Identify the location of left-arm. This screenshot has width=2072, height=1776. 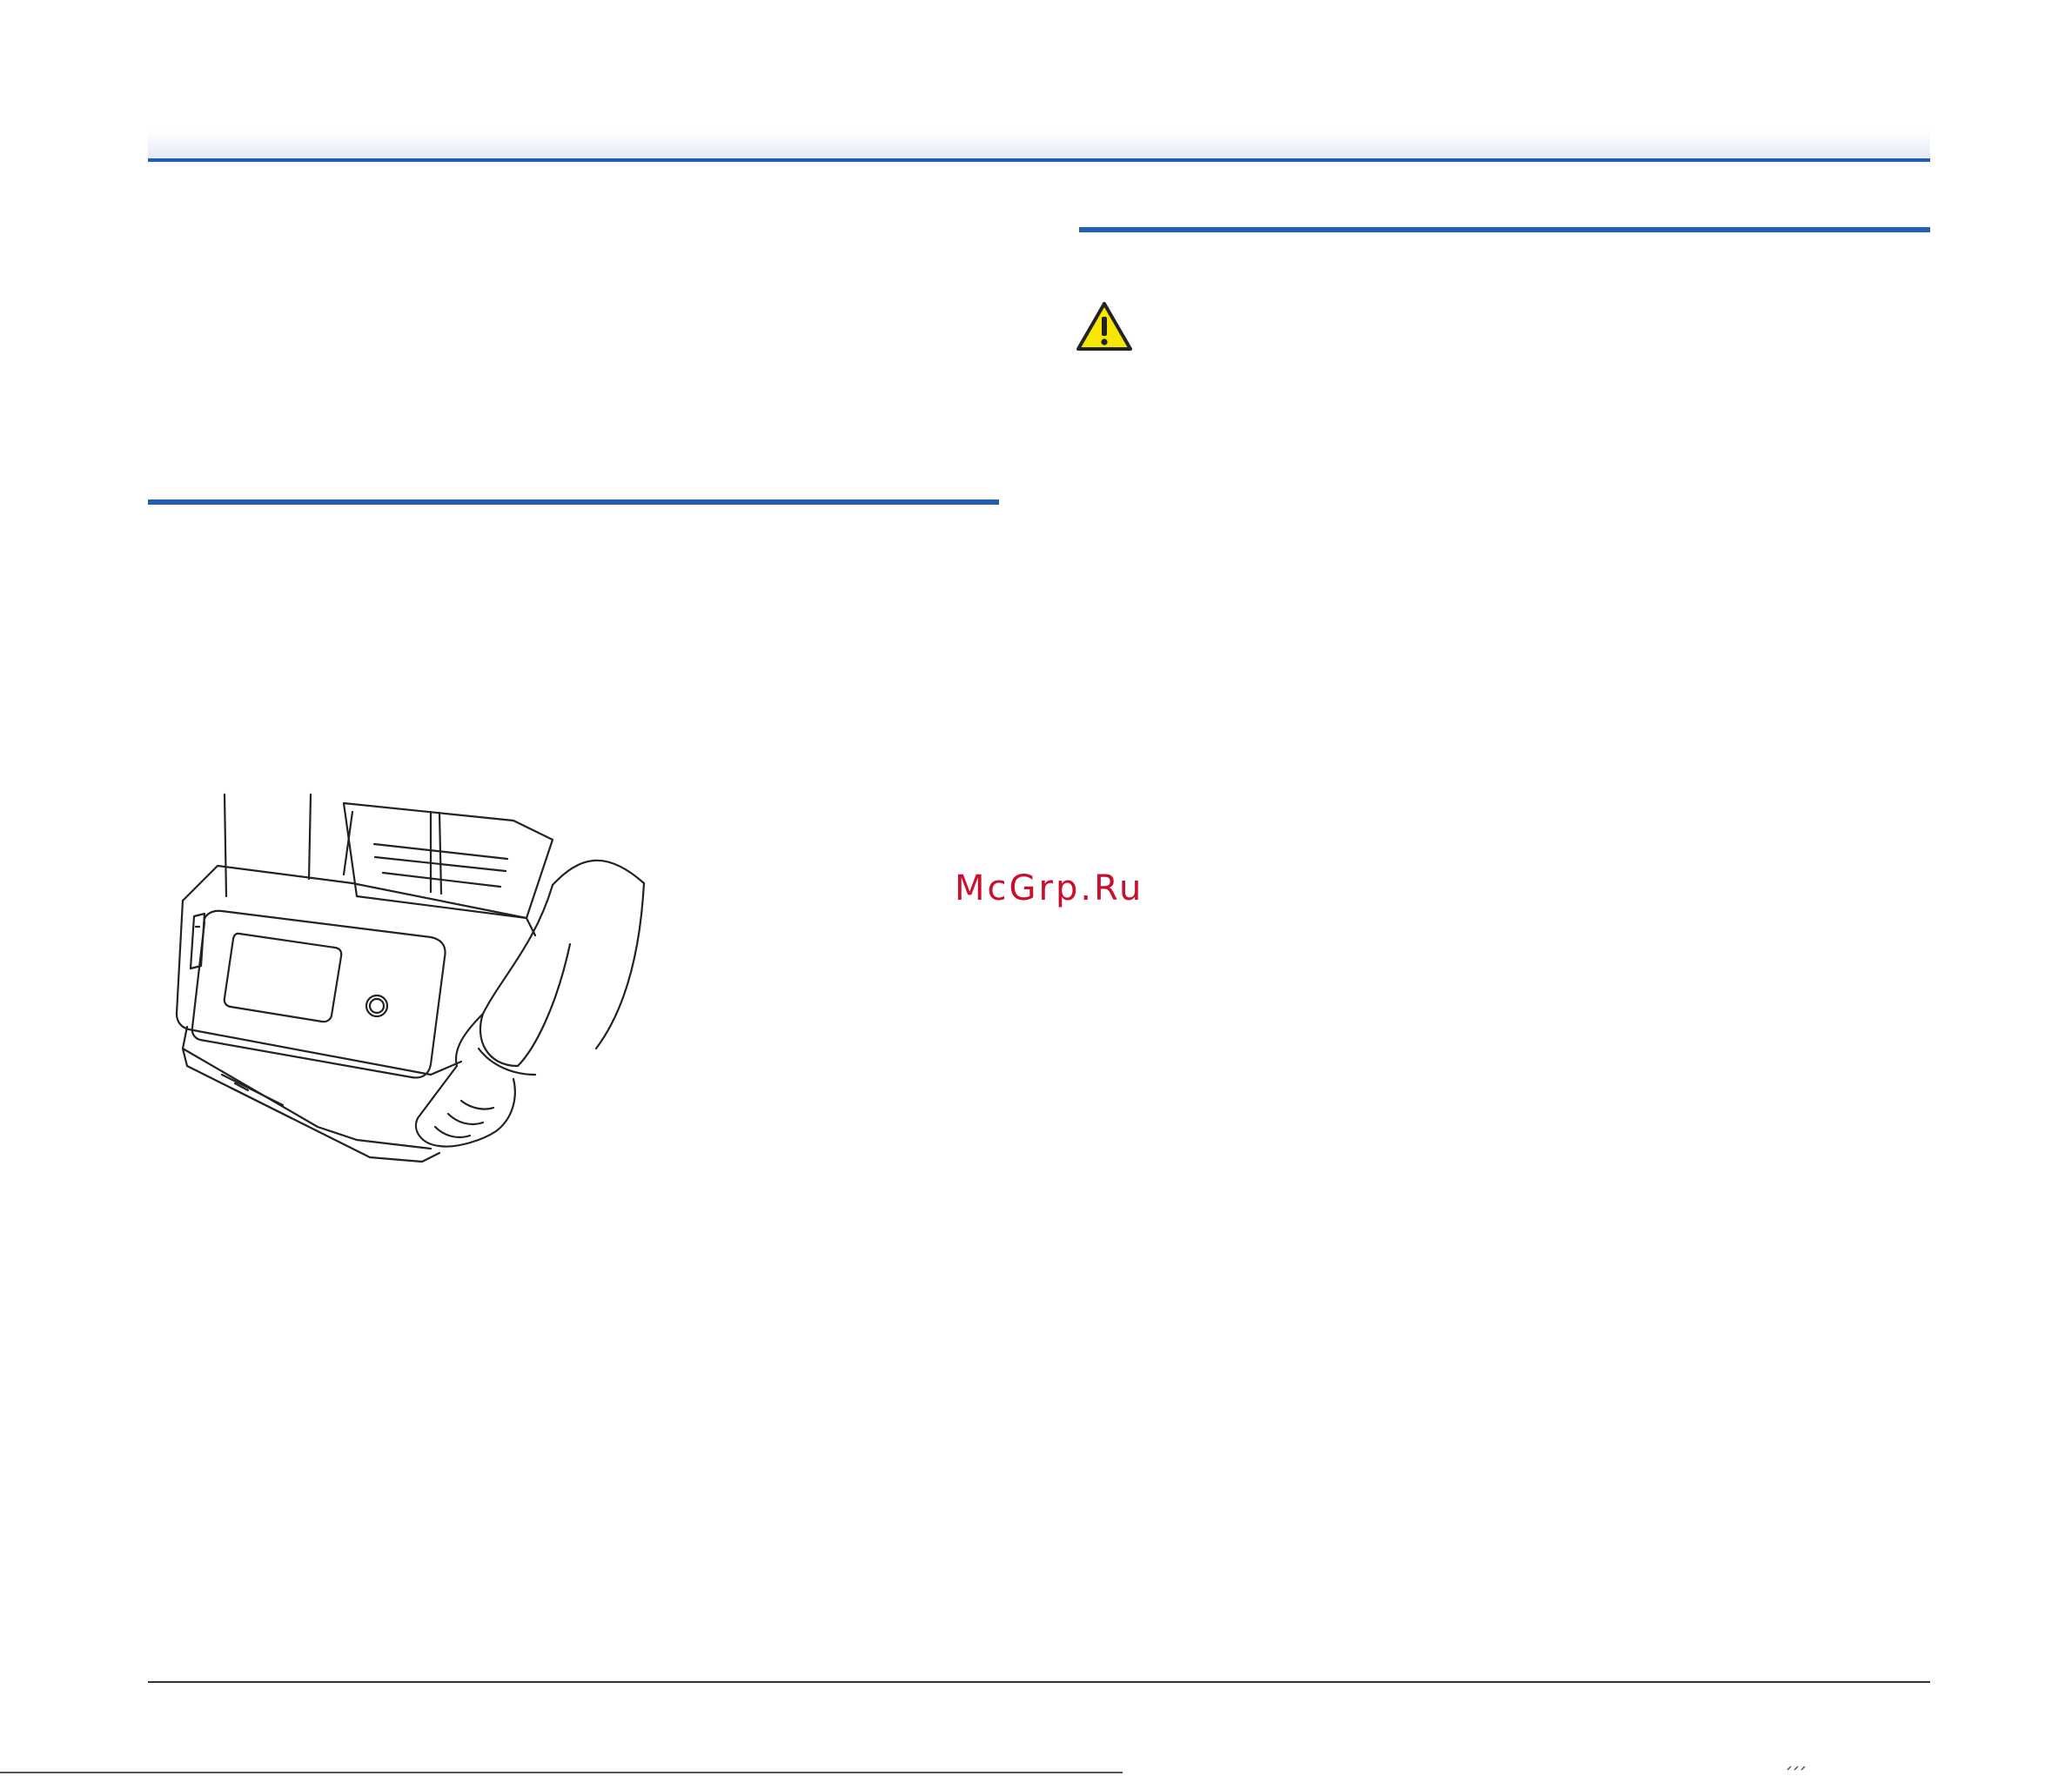
(225, 845).